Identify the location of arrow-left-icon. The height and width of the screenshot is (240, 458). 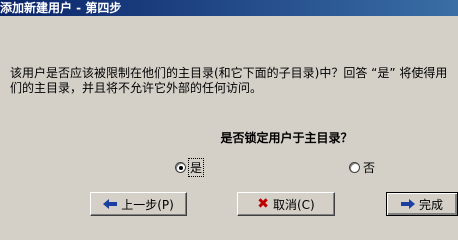
(110, 204).